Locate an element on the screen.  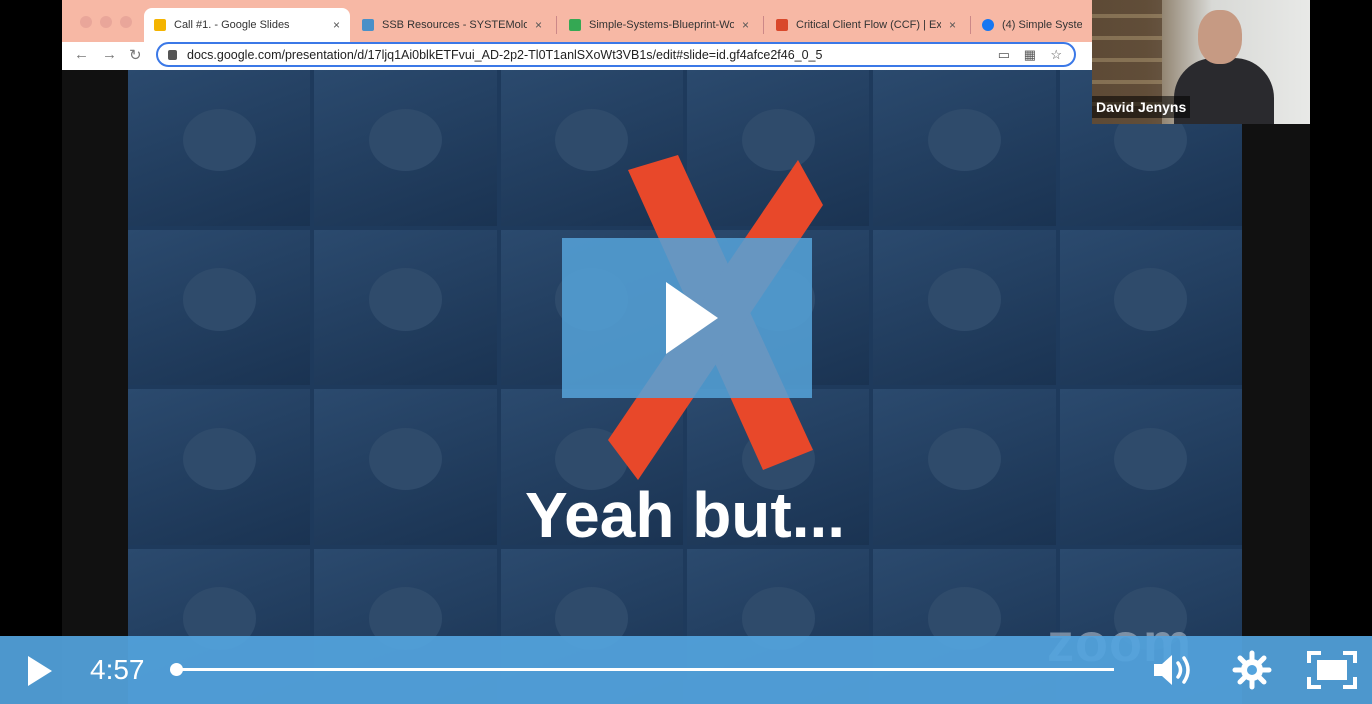
progress-track is located at coordinates (645, 669).